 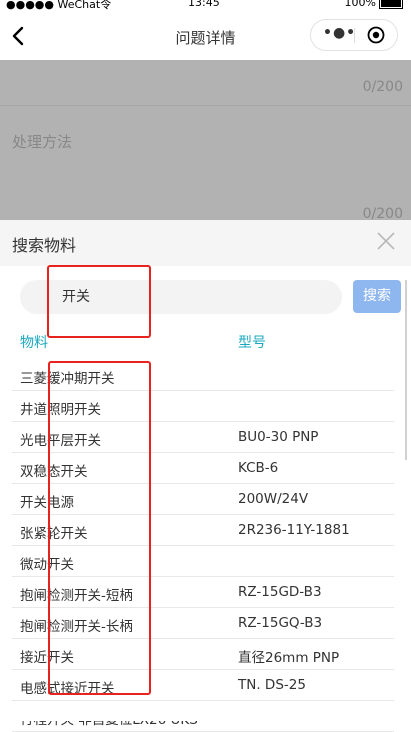 I want to click on battery-indicator: 100%, so click(x=374, y=4).